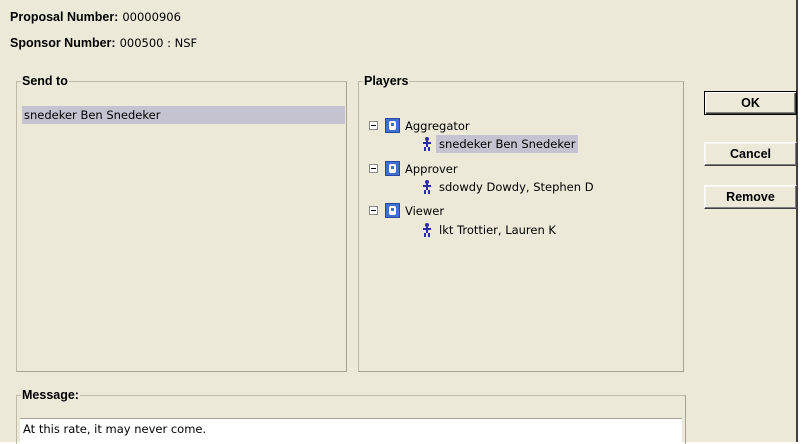 This screenshot has height=444, width=802. I want to click on send-to-item: snedeker Ben Snedeker, so click(183, 115).